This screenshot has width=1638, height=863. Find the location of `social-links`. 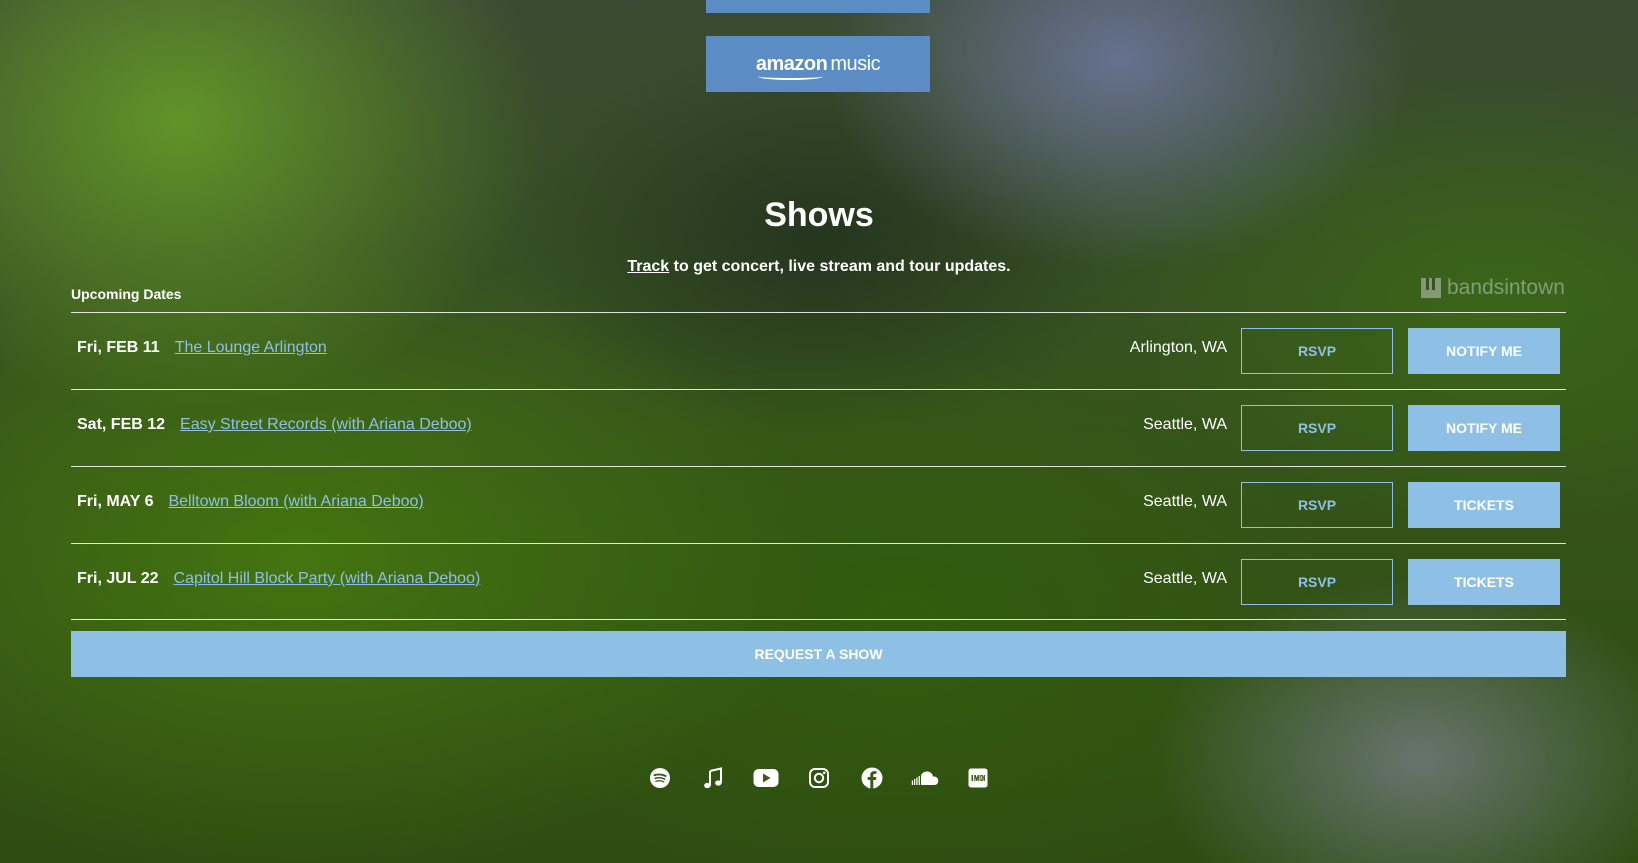

social-links is located at coordinates (819, 778).